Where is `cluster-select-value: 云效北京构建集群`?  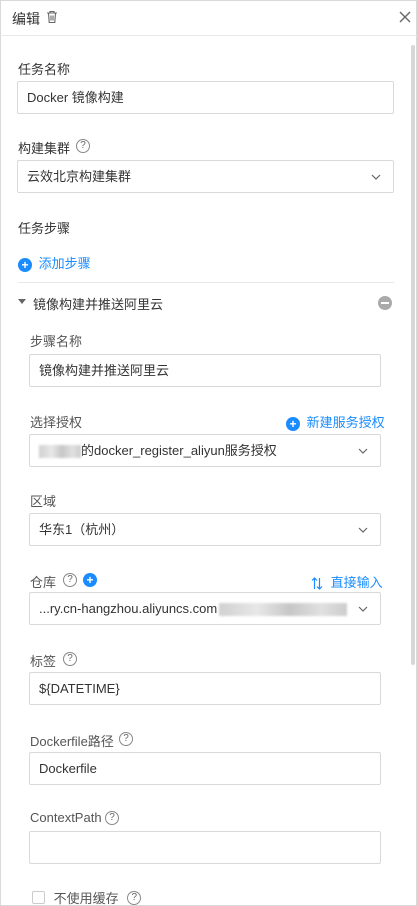
cluster-select-value: 云效北京构建集群 is located at coordinates (79, 176).